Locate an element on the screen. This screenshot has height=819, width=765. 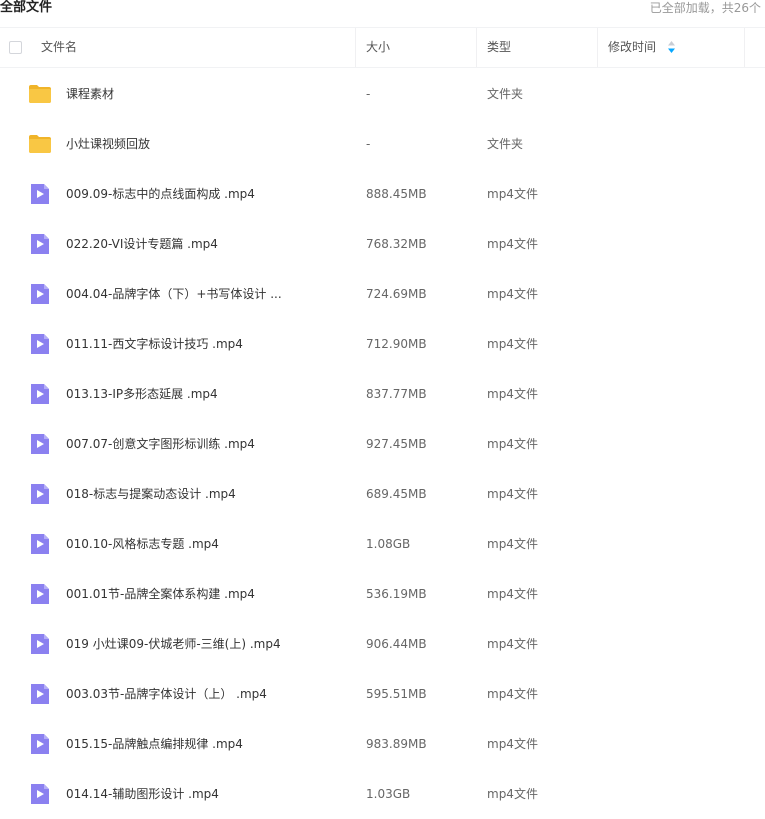
column-header-size: 大小 is located at coordinates (378, 47).